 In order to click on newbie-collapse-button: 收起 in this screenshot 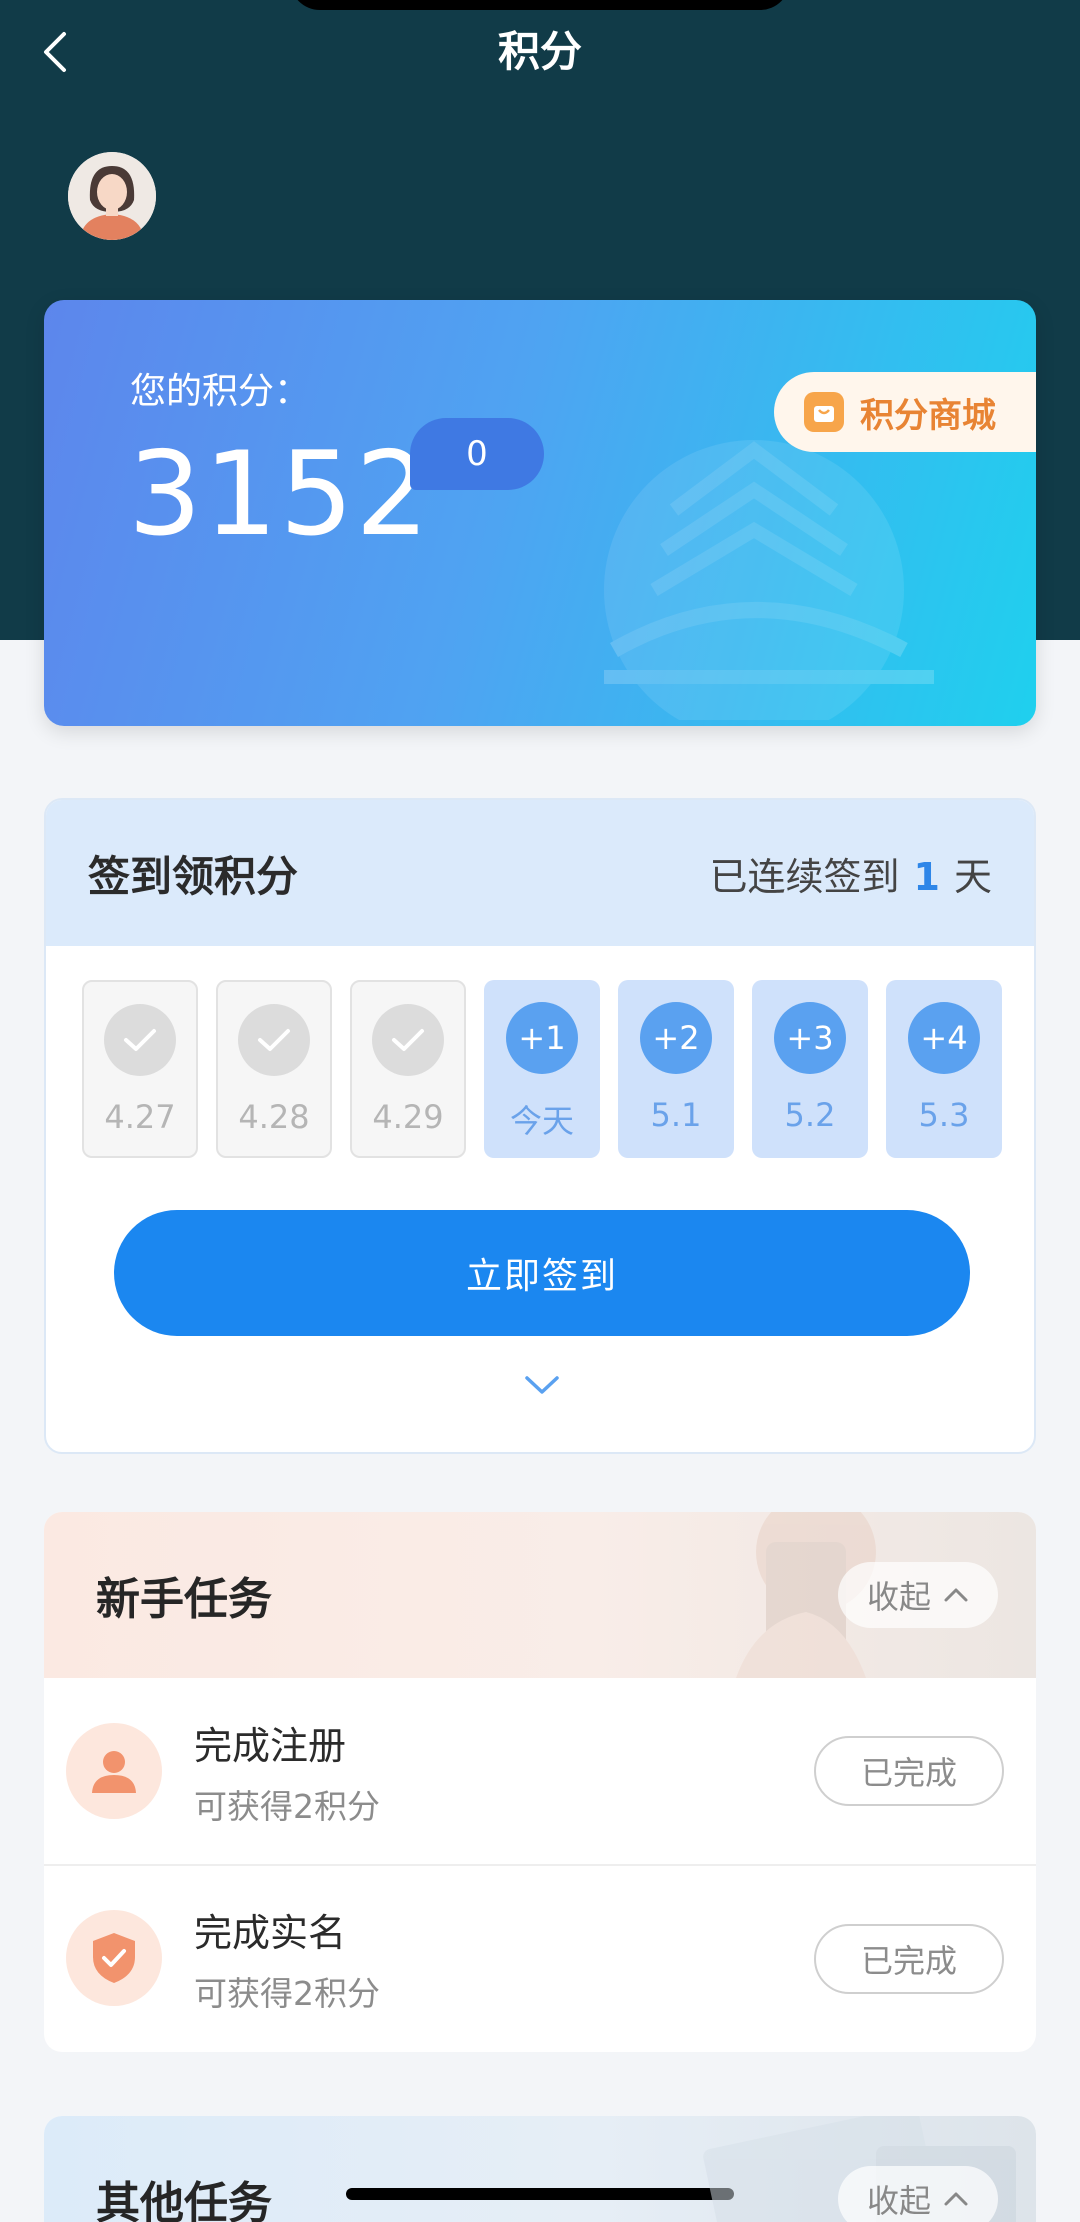, I will do `click(918, 1595)`.